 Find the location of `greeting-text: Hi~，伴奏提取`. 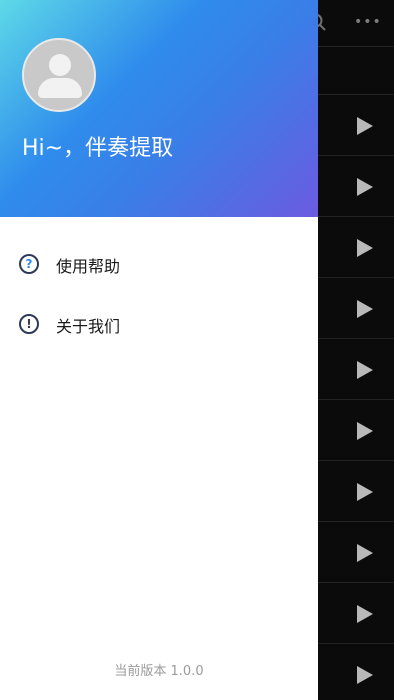

greeting-text: Hi~，伴奏提取 is located at coordinates (98, 148).